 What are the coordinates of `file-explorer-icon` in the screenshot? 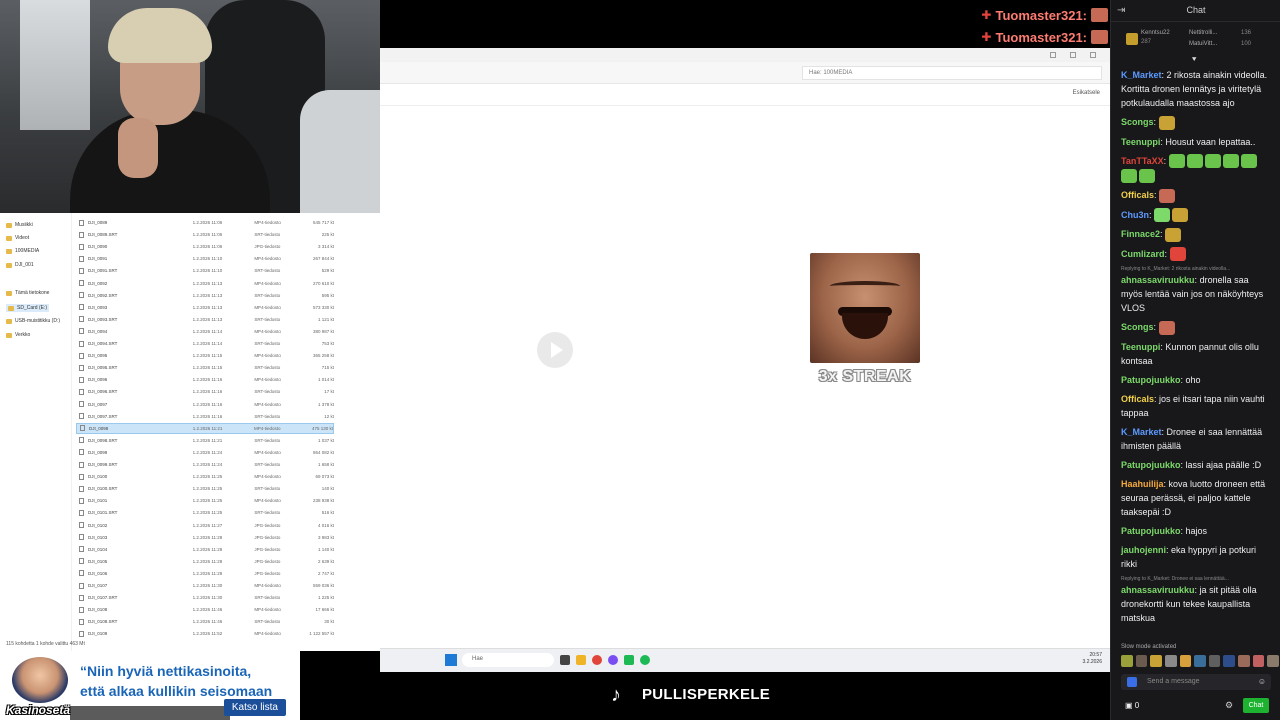 It's located at (581, 660).